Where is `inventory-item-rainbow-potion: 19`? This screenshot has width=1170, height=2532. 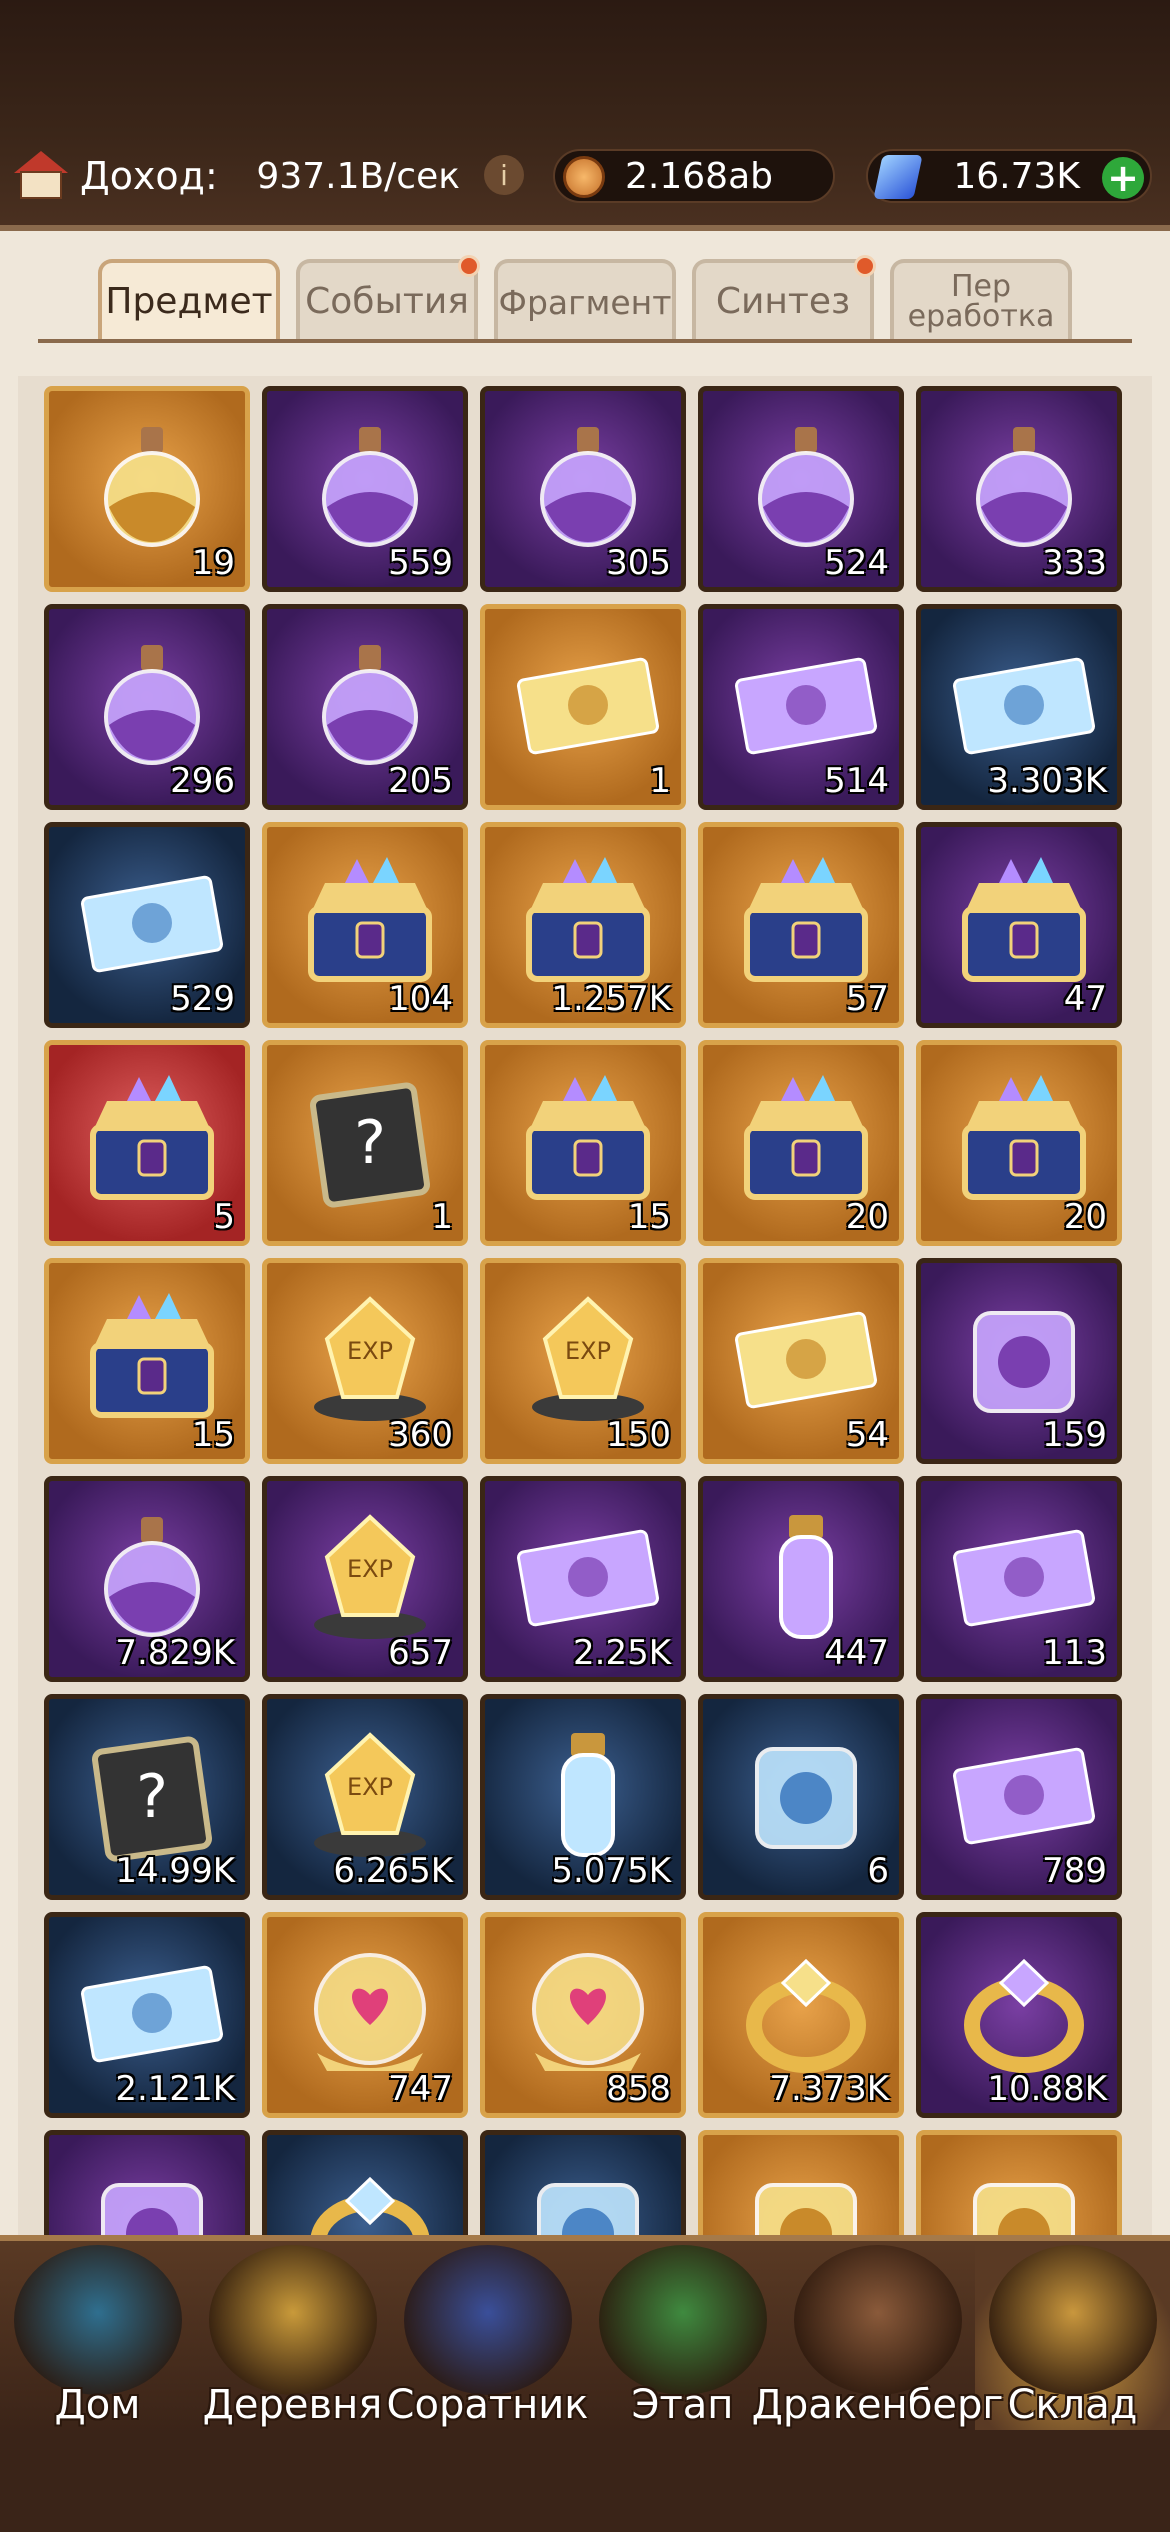 inventory-item-rainbow-potion: 19 is located at coordinates (147, 489).